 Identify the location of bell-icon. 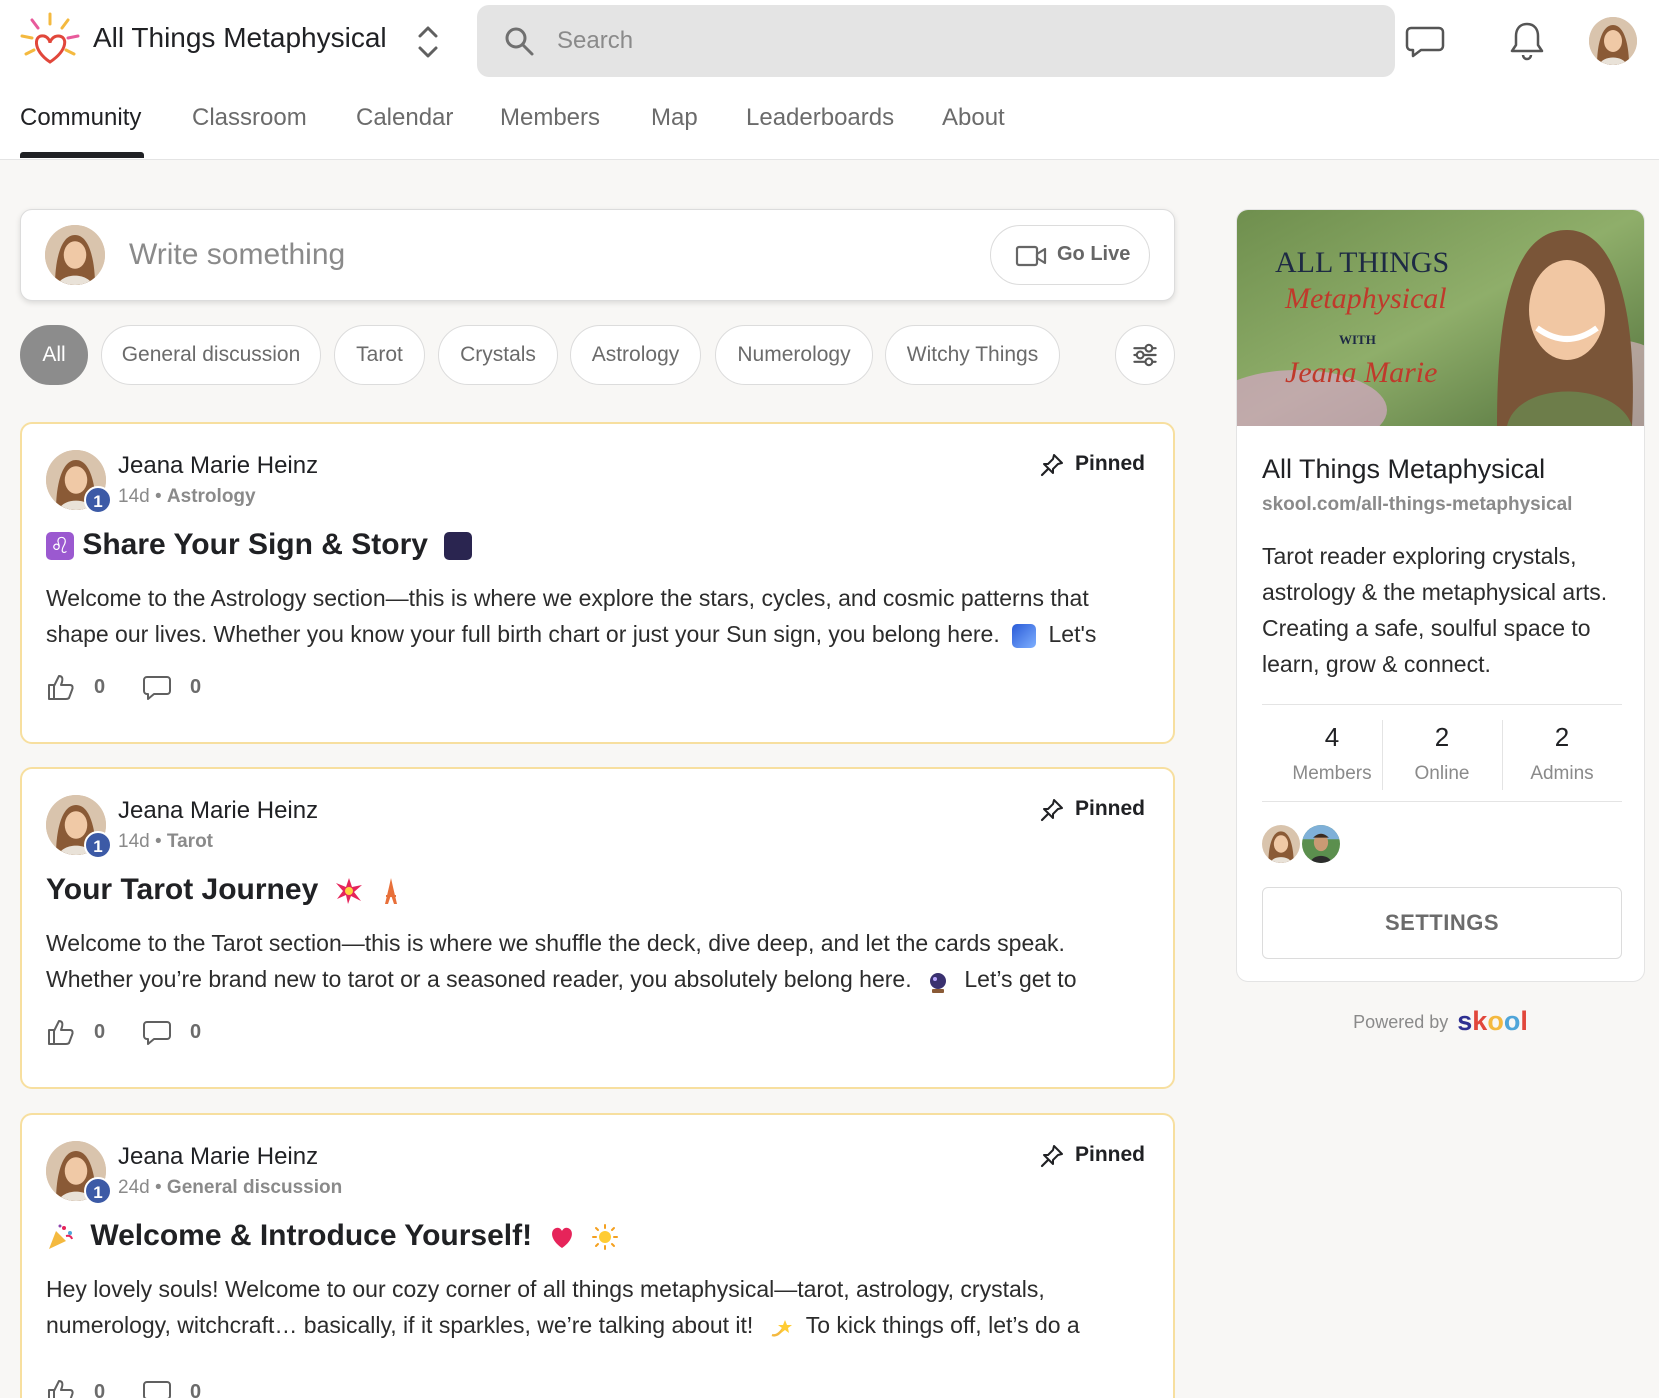
(1527, 40).